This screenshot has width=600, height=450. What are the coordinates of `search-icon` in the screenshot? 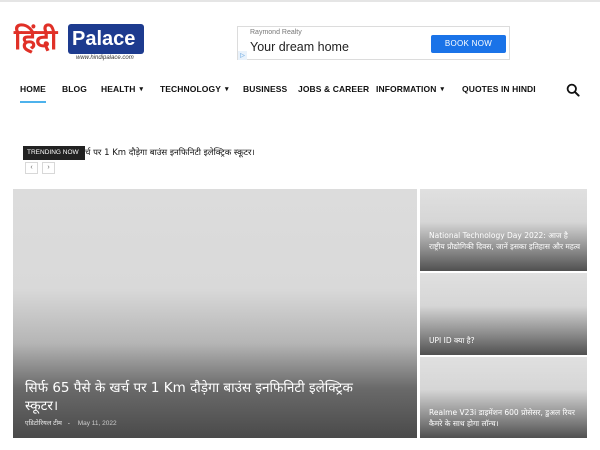 It's located at (573, 89).